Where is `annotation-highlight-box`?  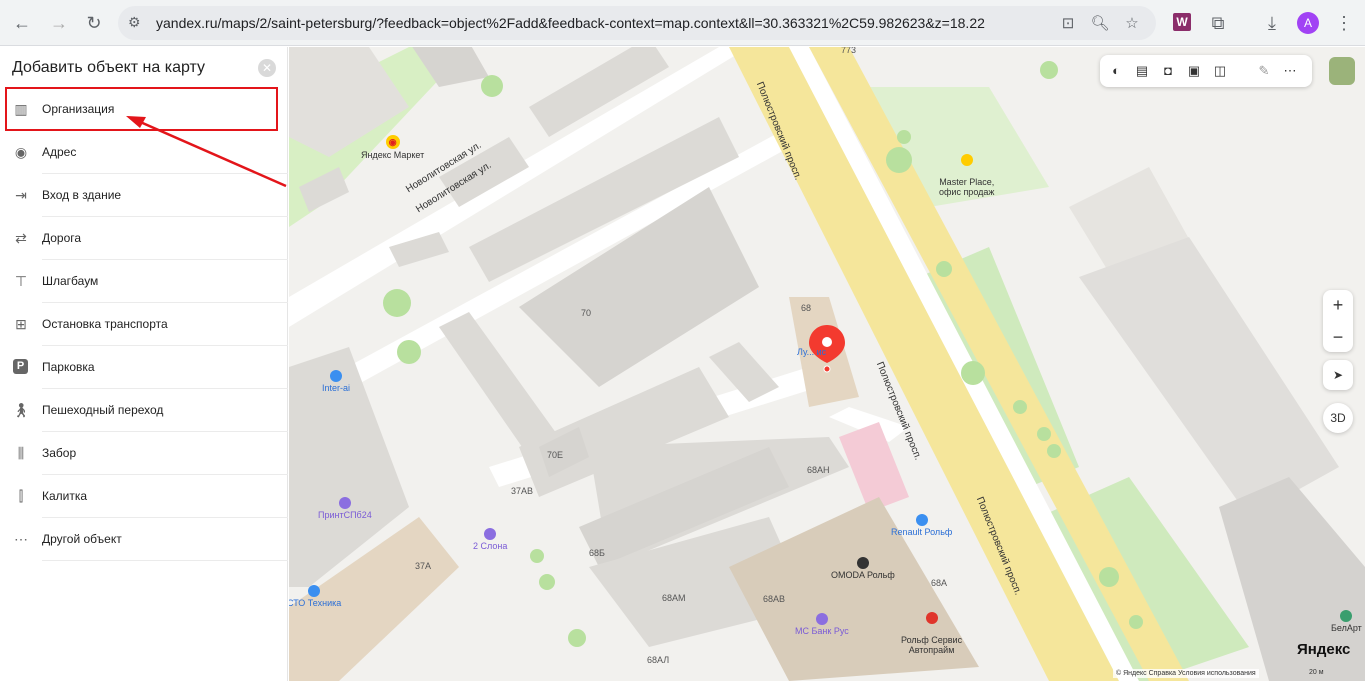
annotation-highlight-box is located at coordinates (141, 109).